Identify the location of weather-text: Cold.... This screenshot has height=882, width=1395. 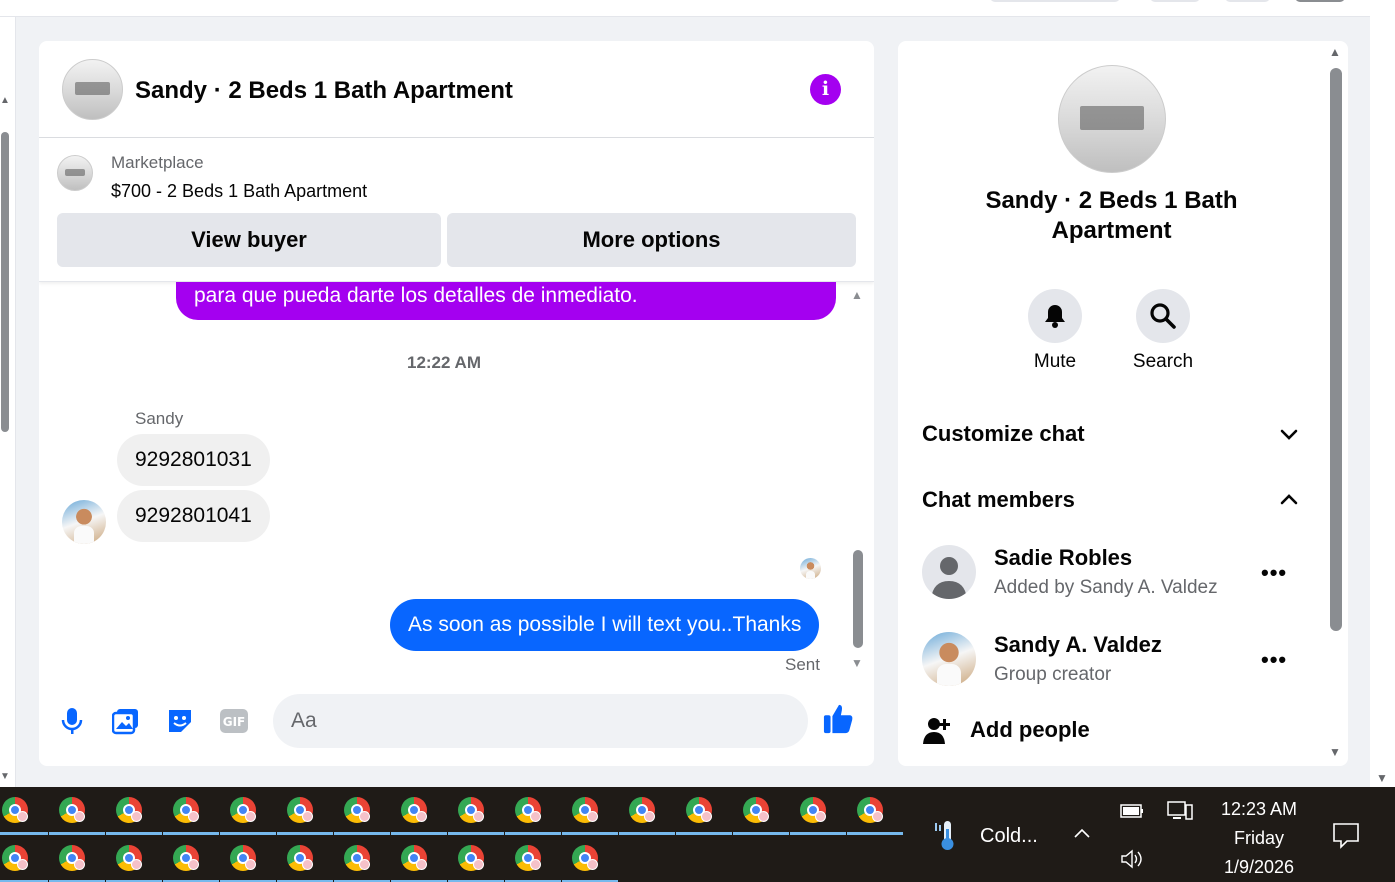
(1009, 836).